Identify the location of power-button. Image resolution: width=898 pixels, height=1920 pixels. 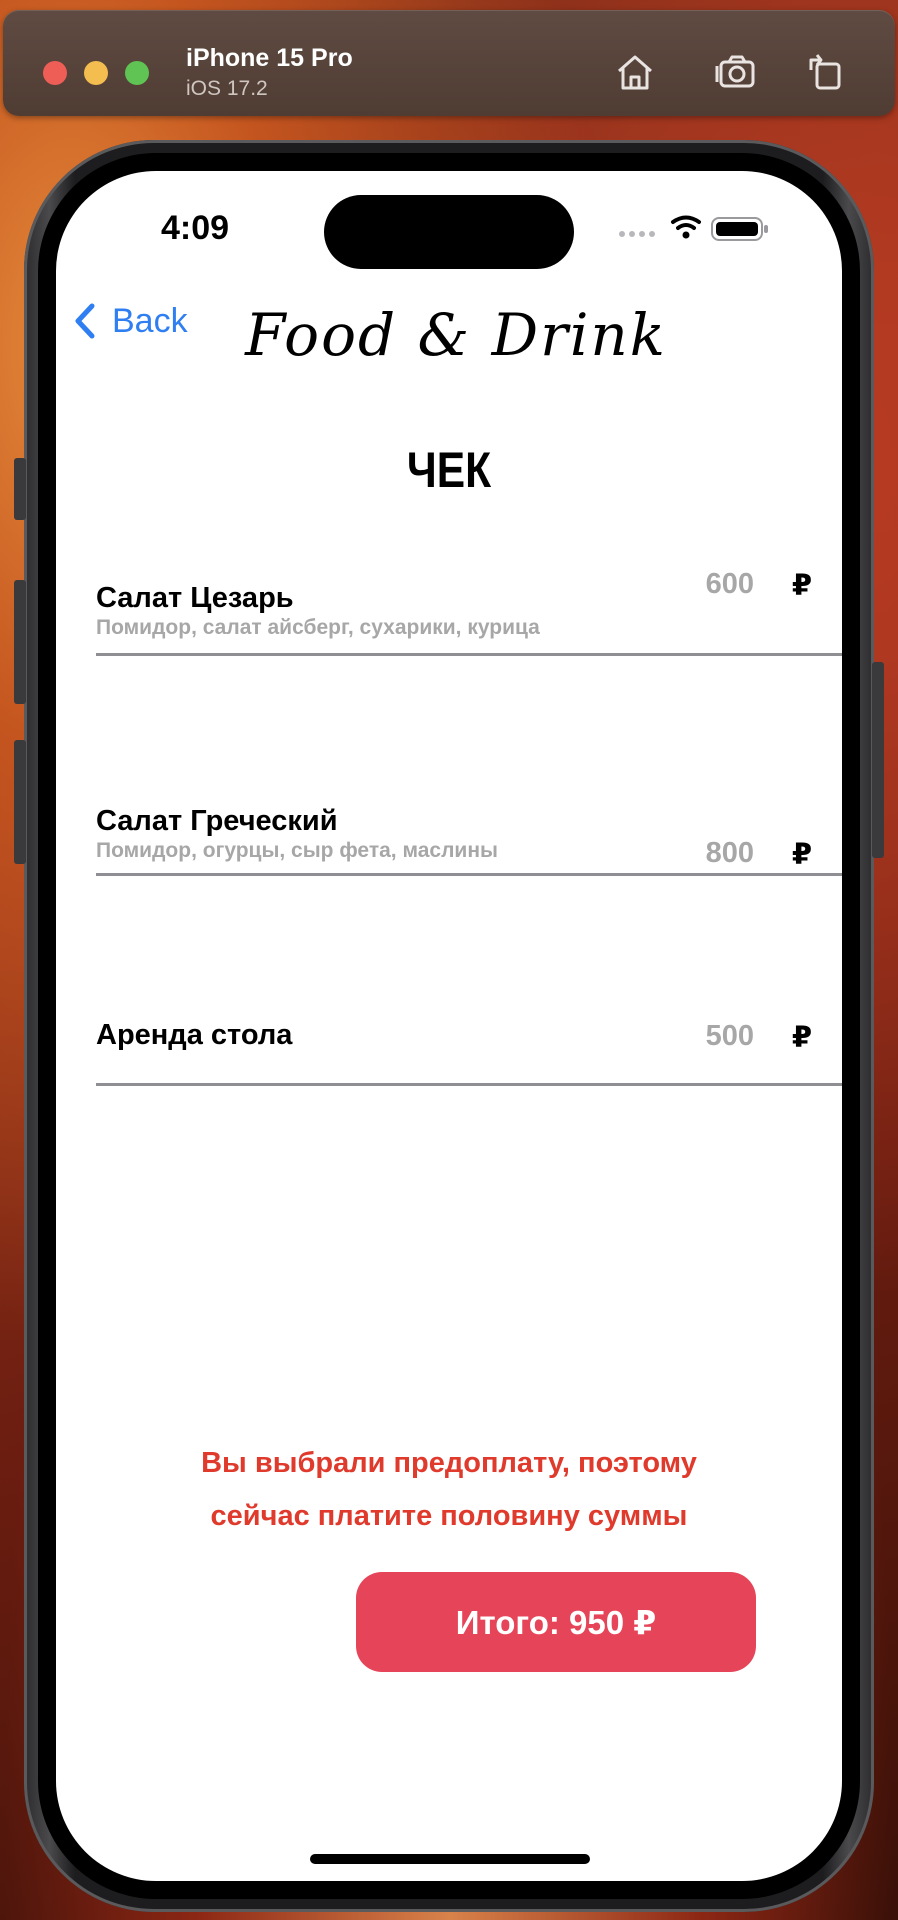
(878, 760).